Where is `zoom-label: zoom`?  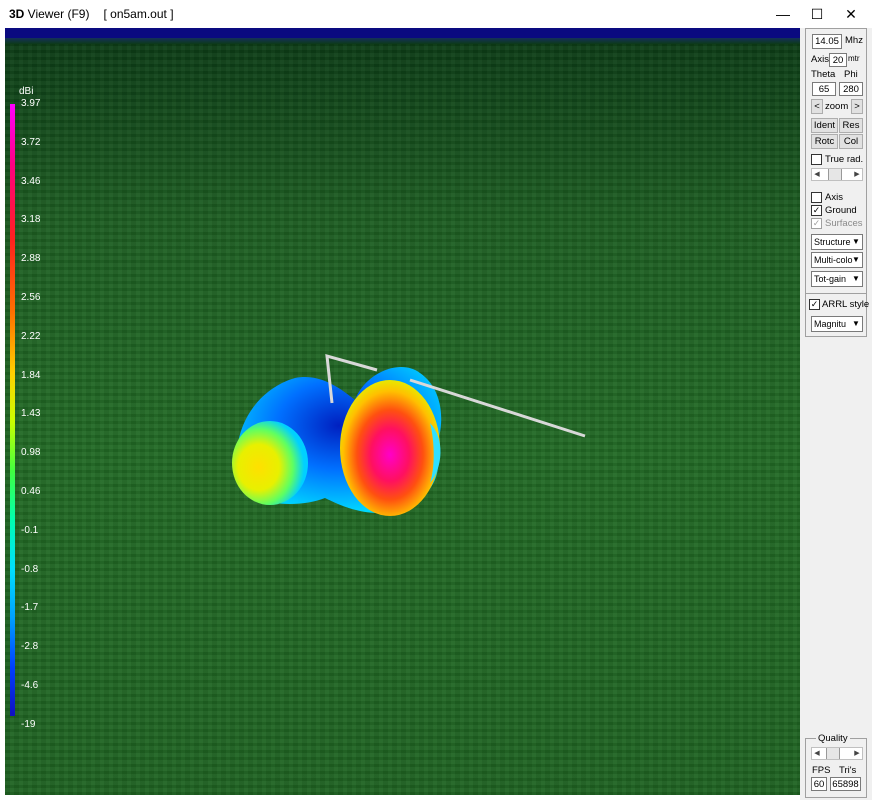
zoom-label: zoom is located at coordinates (837, 106).